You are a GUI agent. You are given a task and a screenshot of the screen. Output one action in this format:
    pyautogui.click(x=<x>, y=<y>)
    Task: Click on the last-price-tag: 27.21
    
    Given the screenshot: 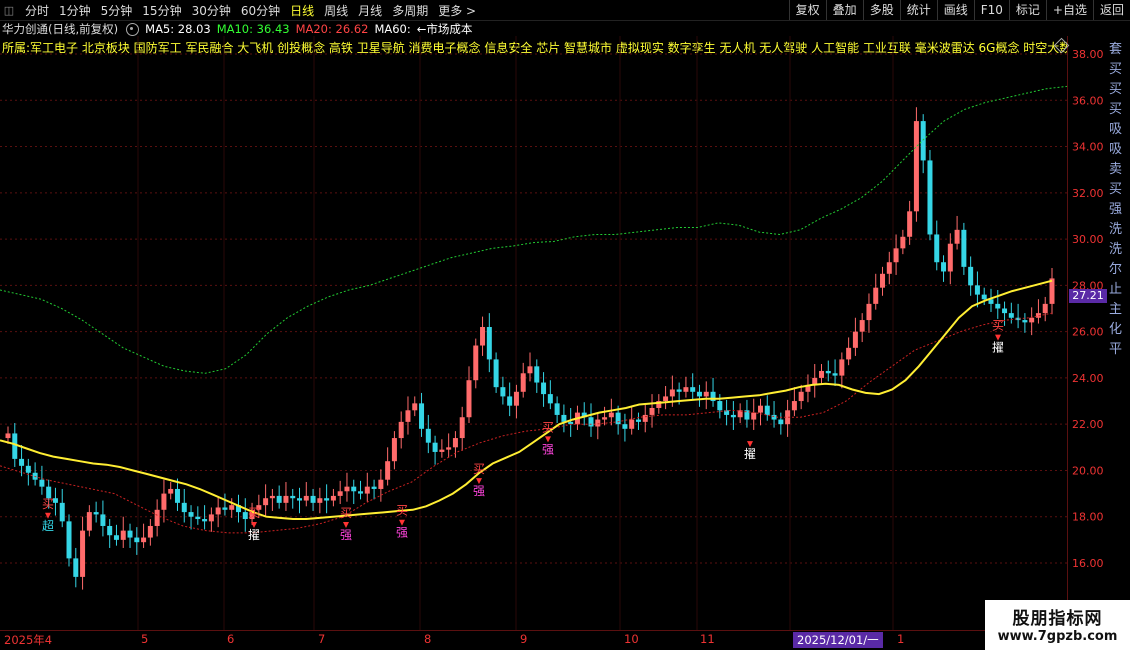 What is the action you would take?
    pyautogui.click(x=1088, y=296)
    